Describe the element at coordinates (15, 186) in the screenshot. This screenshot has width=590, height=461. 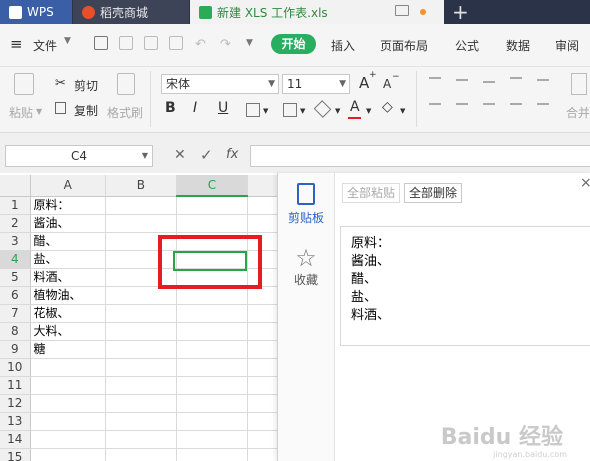
I see `select-all-corner` at that location.